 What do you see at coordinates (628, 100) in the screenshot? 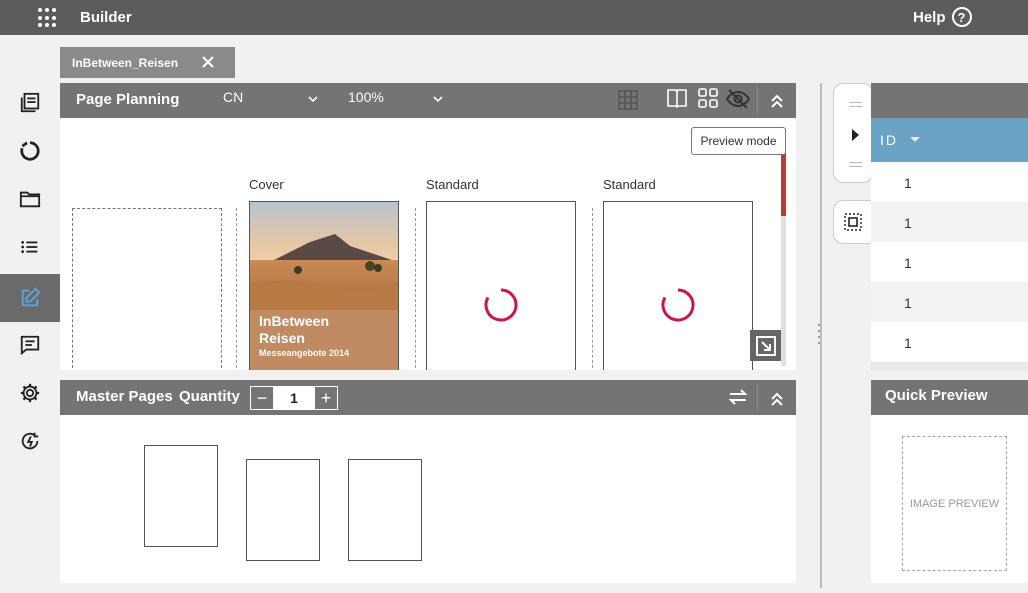
I see `grid-view-icon` at bounding box center [628, 100].